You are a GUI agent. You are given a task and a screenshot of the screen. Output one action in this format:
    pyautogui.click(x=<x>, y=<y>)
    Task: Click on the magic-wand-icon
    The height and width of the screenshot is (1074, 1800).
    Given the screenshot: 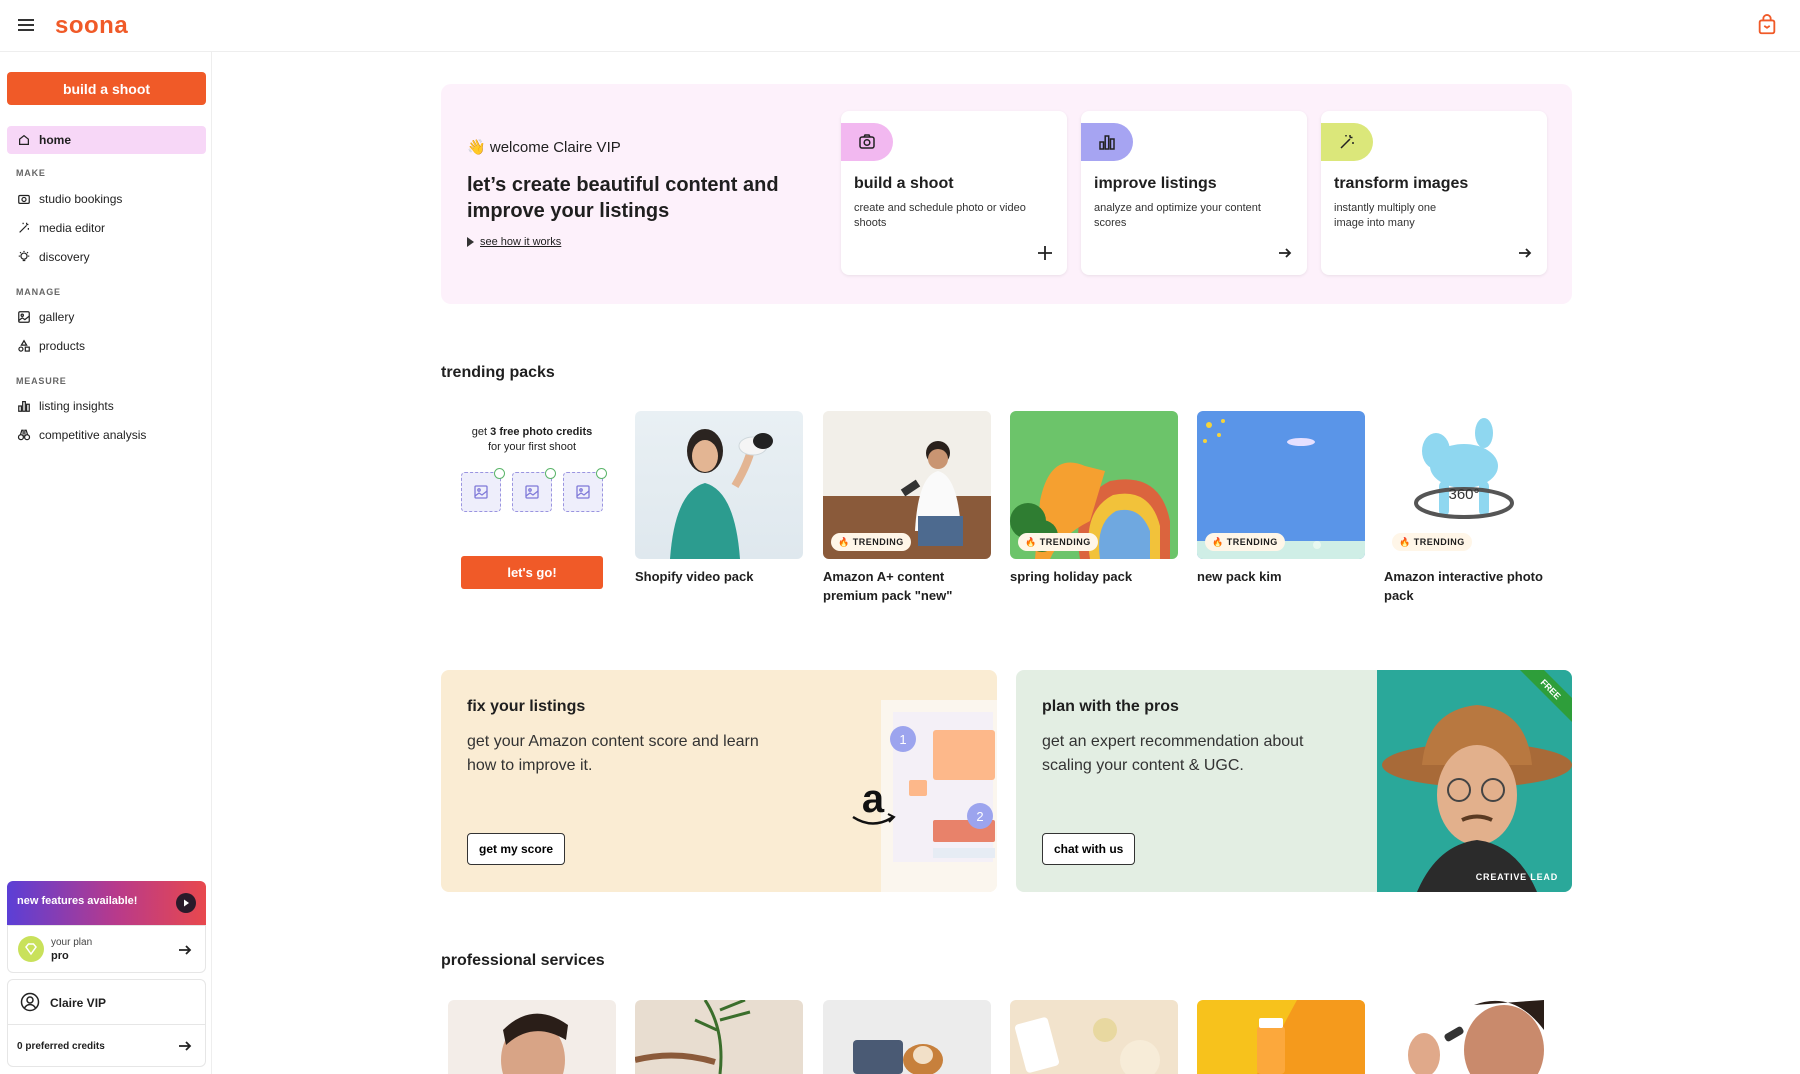 What is the action you would take?
    pyautogui.click(x=1347, y=142)
    